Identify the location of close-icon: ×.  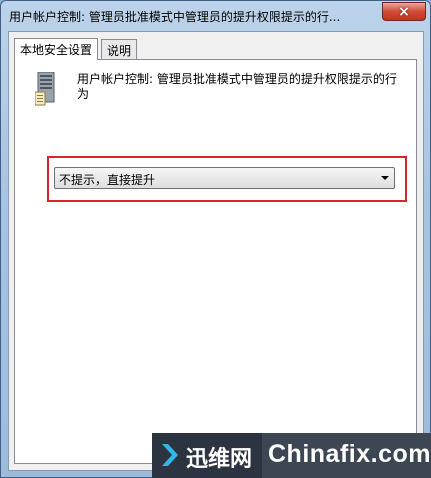
(404, 11).